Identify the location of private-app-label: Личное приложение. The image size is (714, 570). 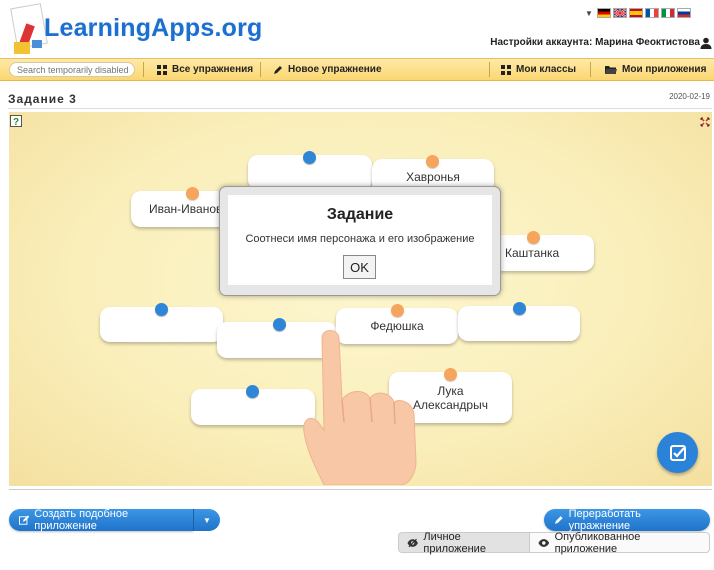
(454, 542).